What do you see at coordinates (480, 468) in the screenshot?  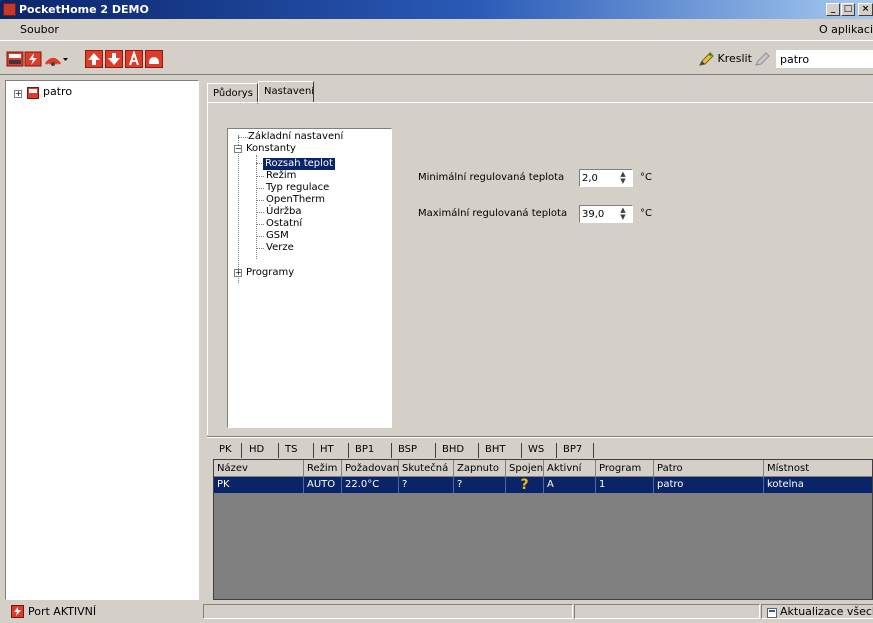 I see `col-on: Zapnuto` at bounding box center [480, 468].